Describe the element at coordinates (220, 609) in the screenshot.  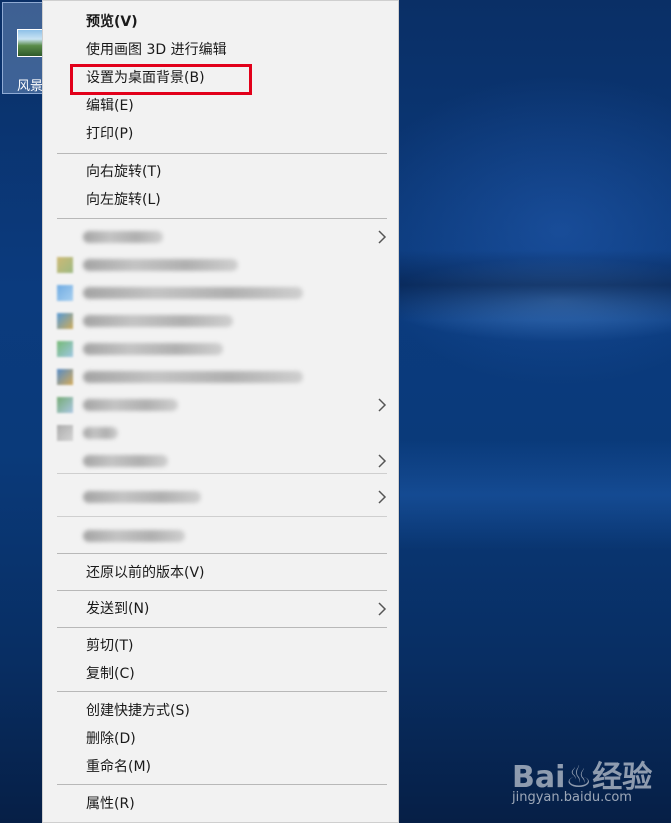
I see `menu-item-send-to: 发送到(N)` at that location.